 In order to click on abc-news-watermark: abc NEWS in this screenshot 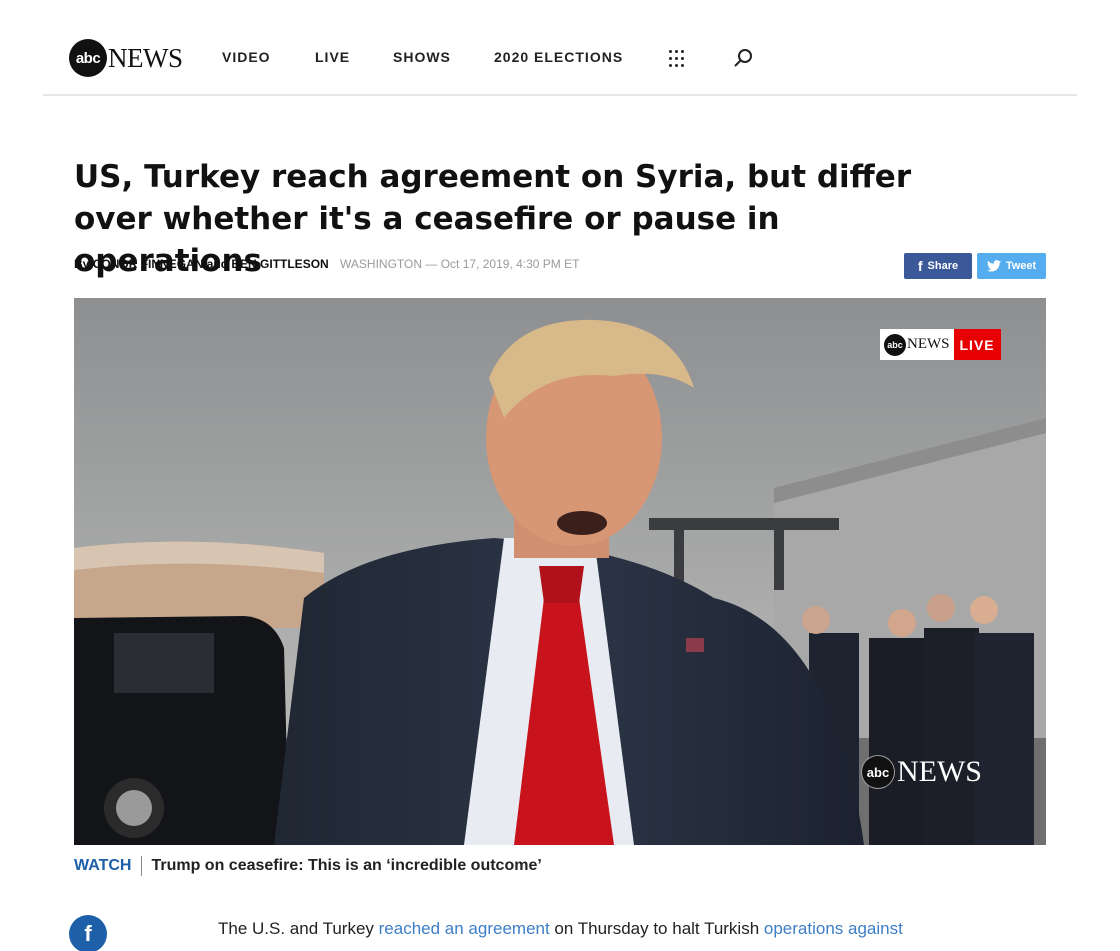, I will do `click(921, 772)`.